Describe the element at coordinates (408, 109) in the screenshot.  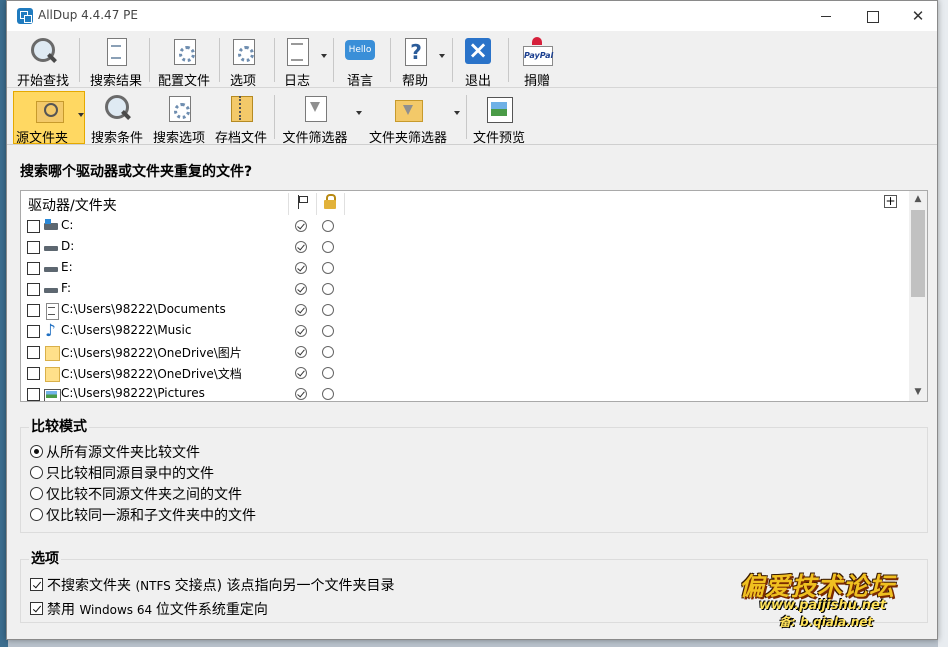
I see `folder-filter-icon` at that location.